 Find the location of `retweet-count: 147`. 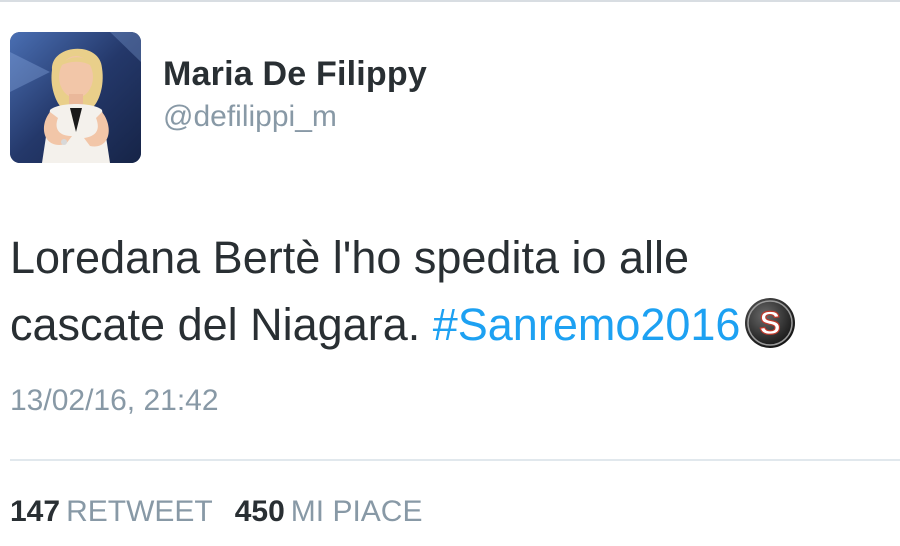

retweet-count: 147 is located at coordinates (35, 511).